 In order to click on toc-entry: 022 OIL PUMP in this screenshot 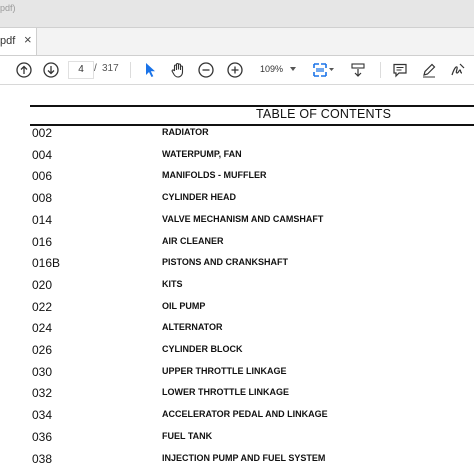, I will do `click(237, 310)`.